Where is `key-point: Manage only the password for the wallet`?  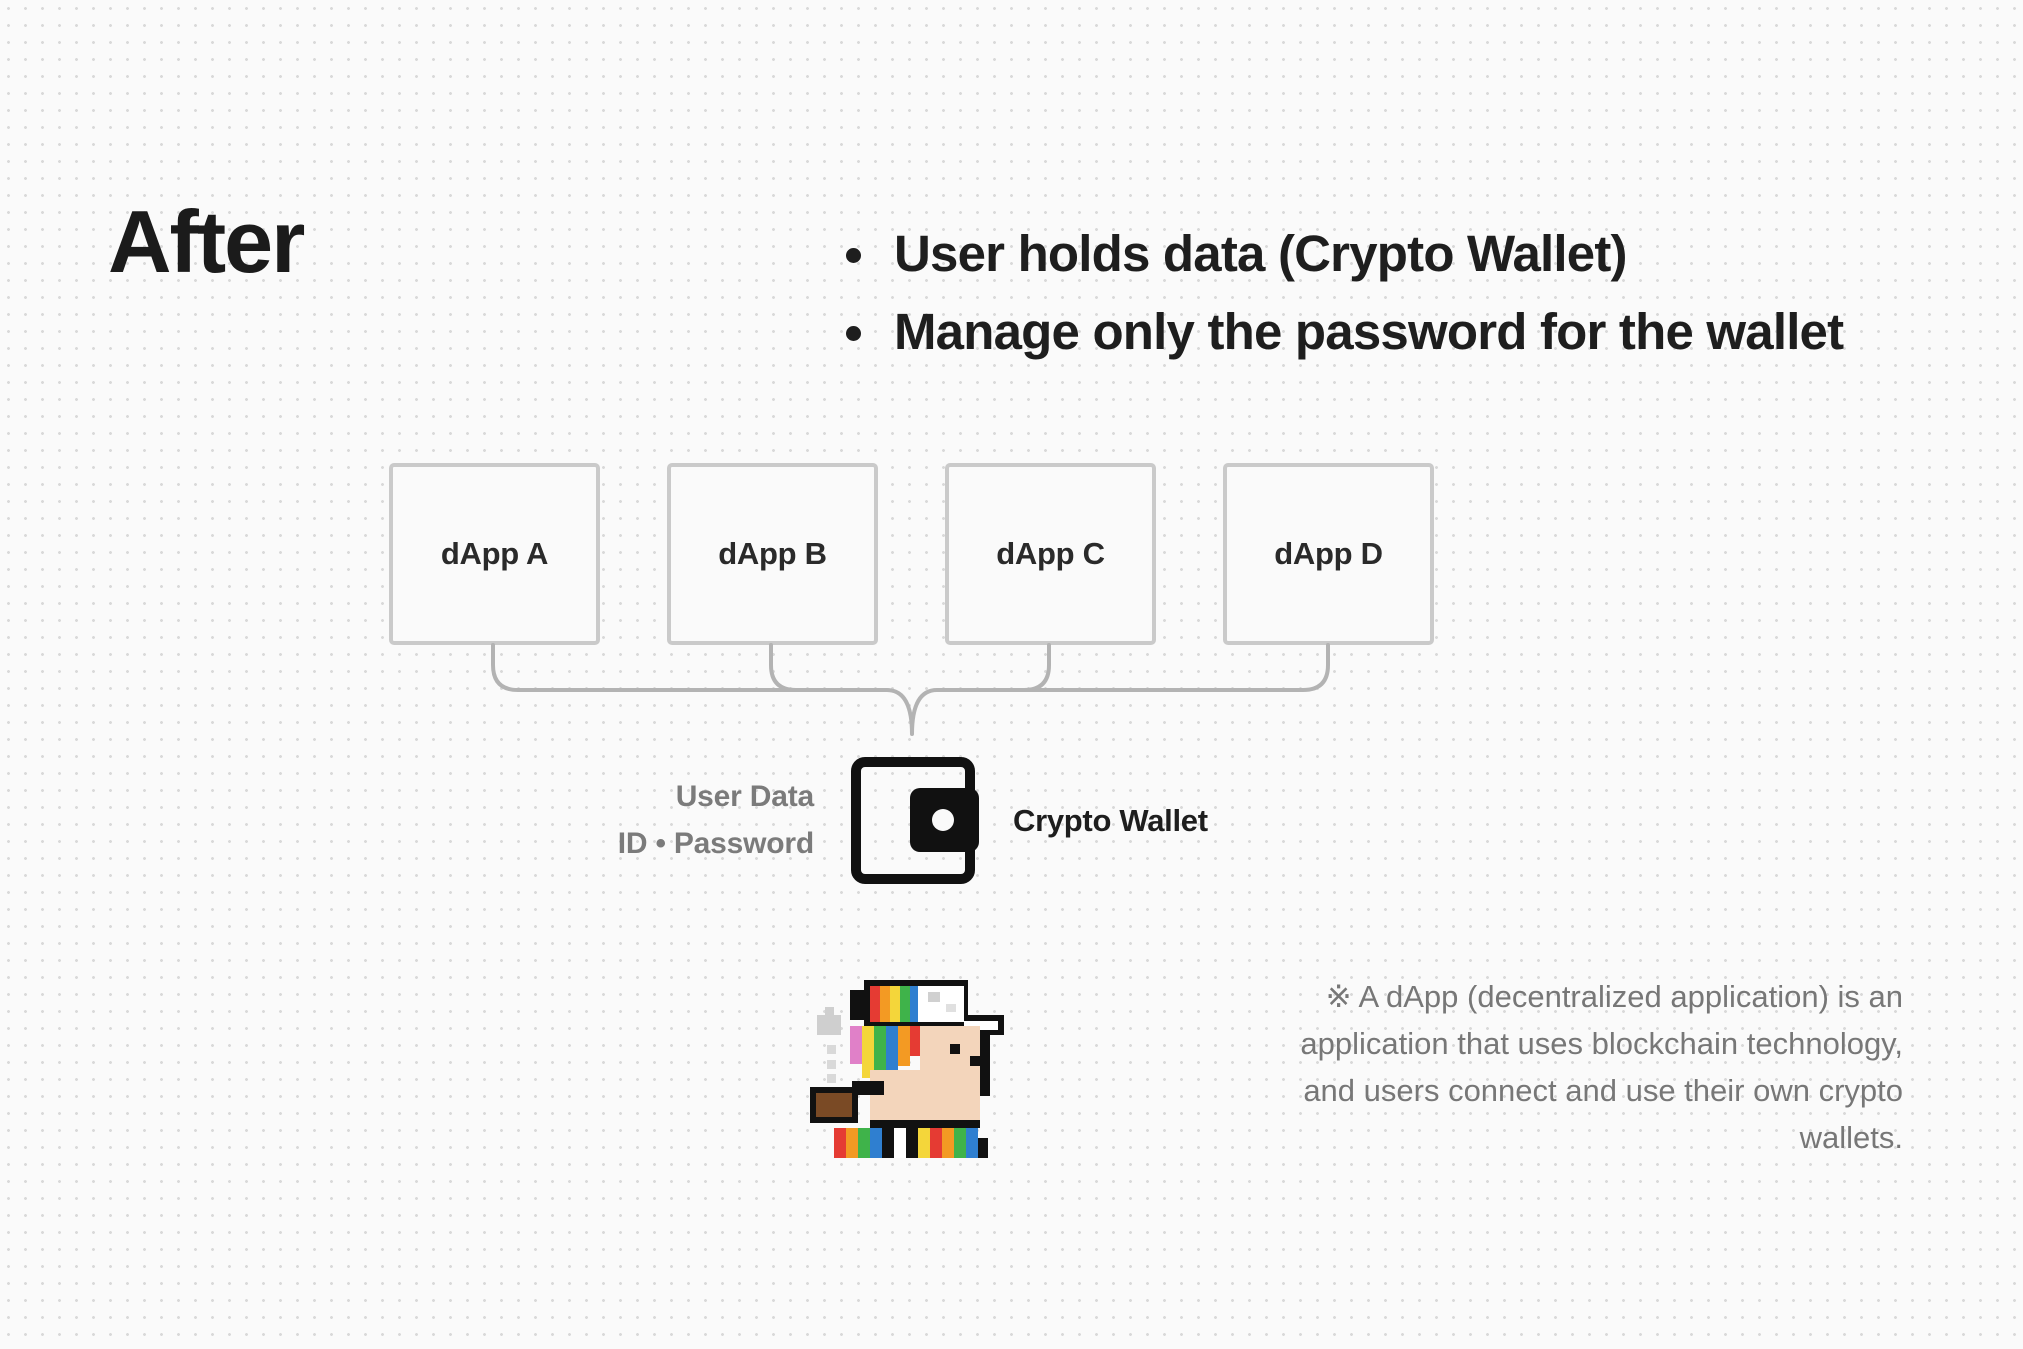
key-point: Manage only the password for the wallet is located at coordinates (1341, 332).